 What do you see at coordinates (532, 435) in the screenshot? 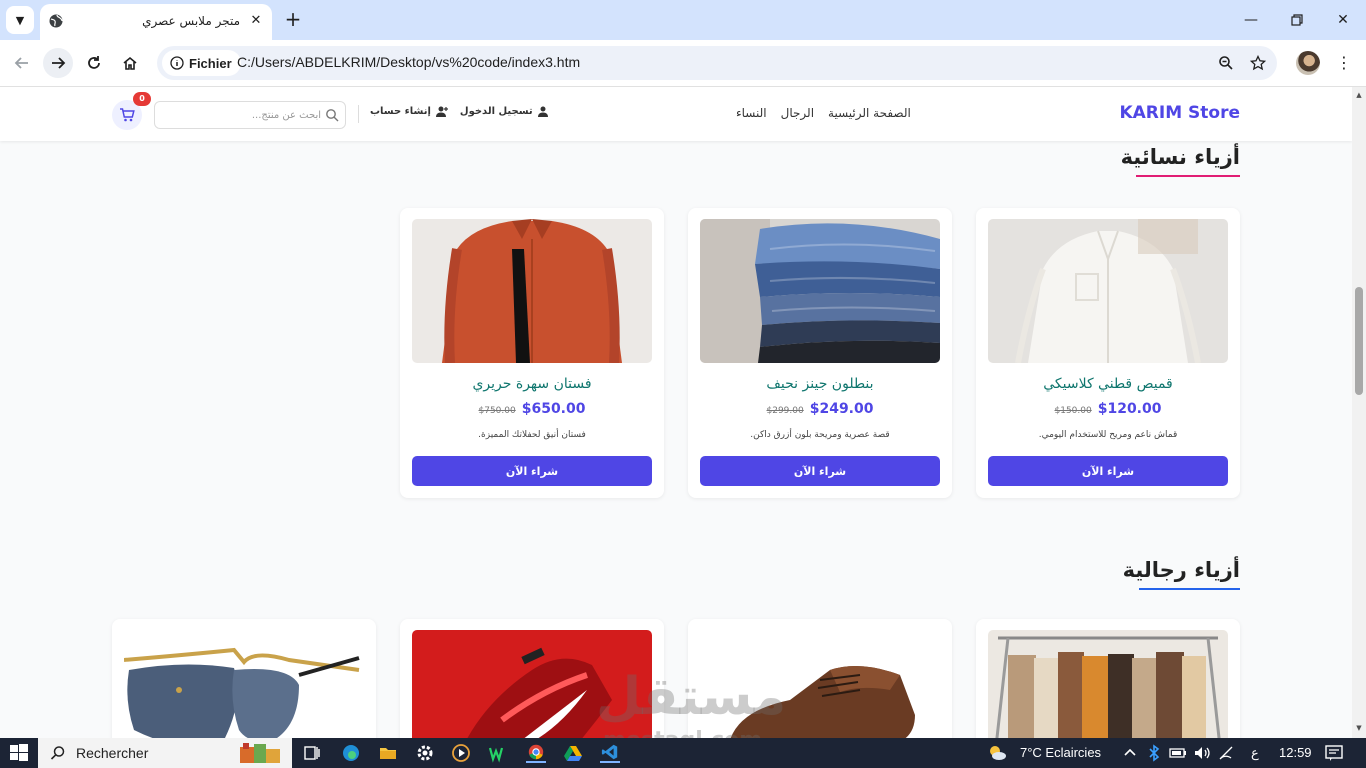
I see `product-description: فستان أنيق لحفلاتك المميزة.` at bounding box center [532, 435].